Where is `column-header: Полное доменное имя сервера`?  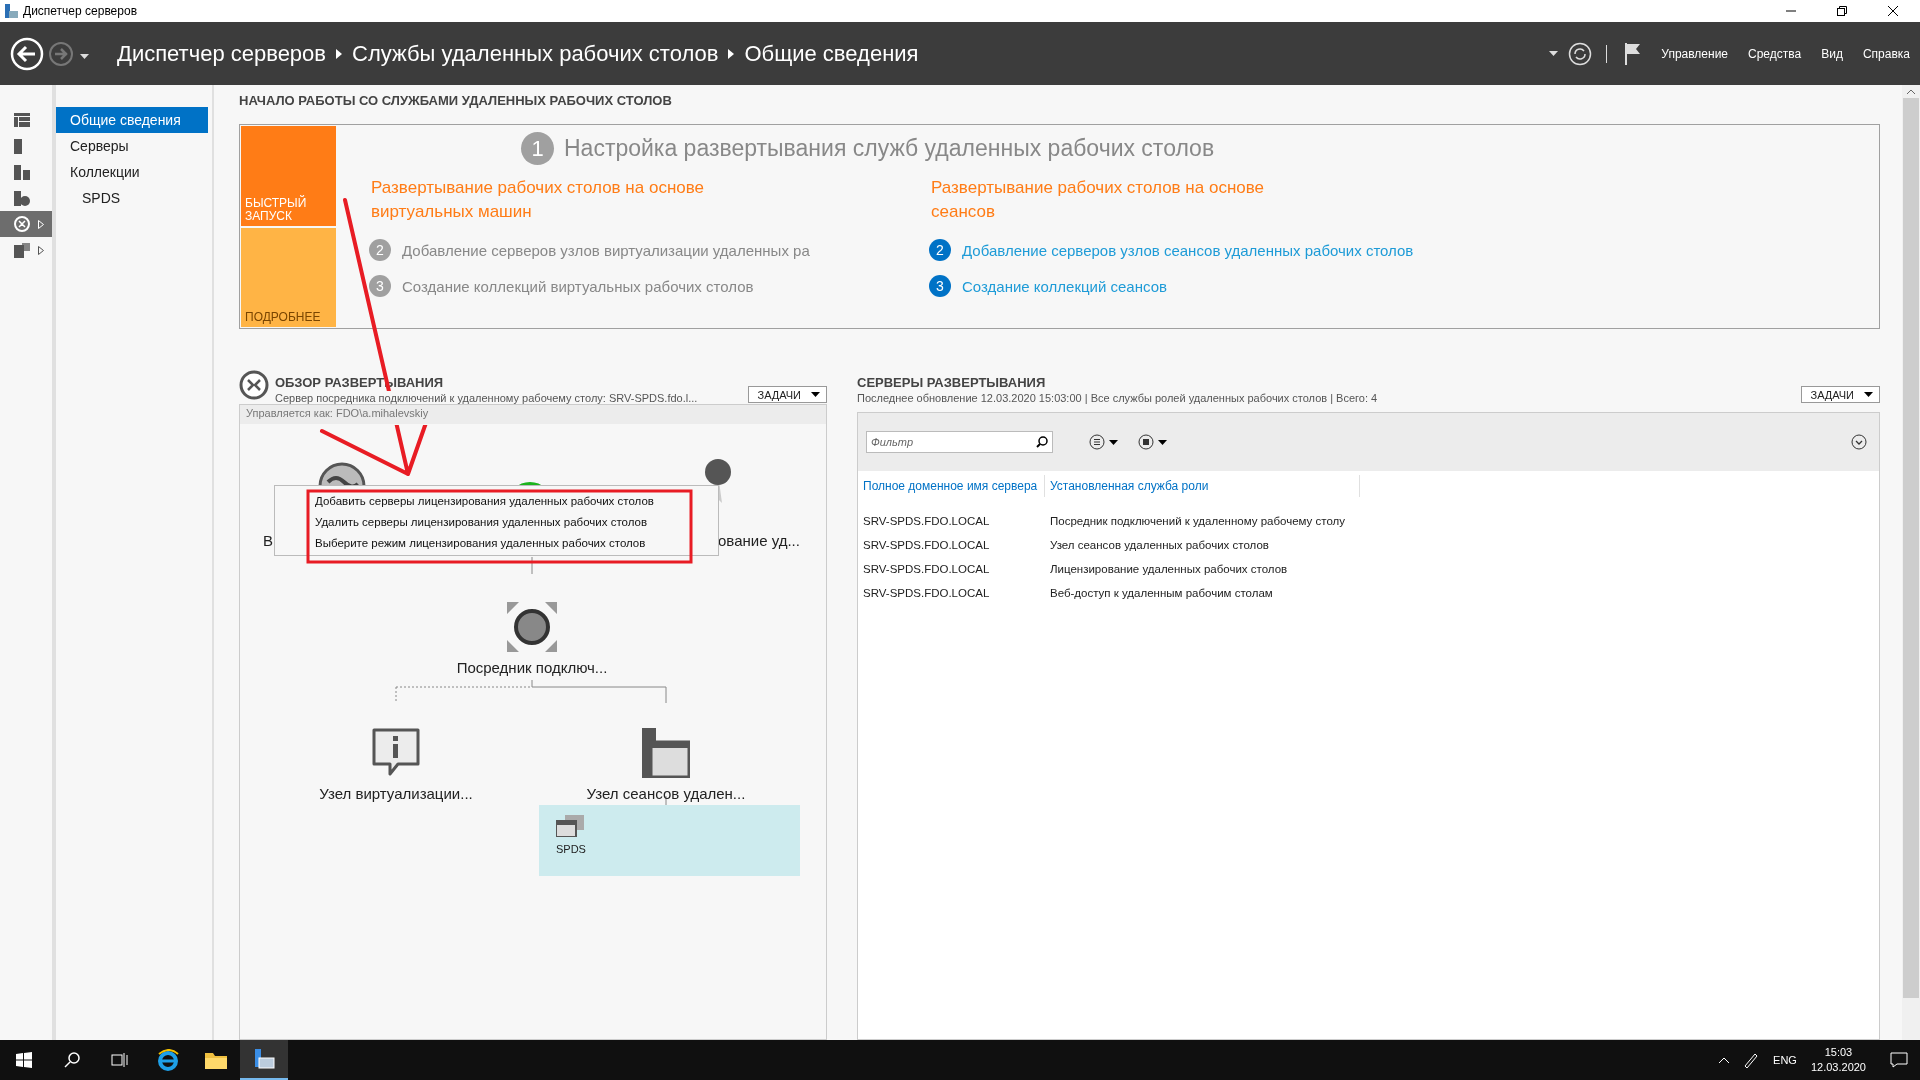
column-header: Полное доменное имя сервера is located at coordinates (951, 486).